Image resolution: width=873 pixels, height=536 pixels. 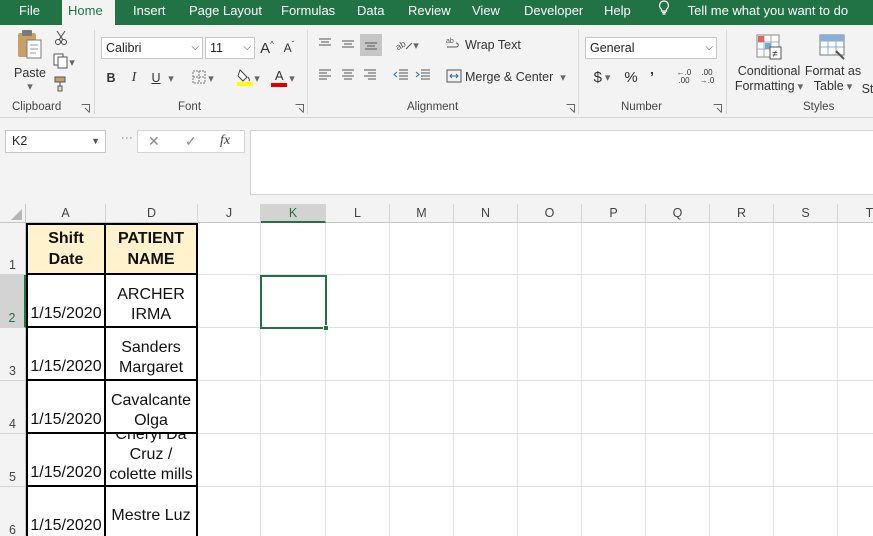 What do you see at coordinates (61, 39) in the screenshot?
I see `cut-button` at bounding box center [61, 39].